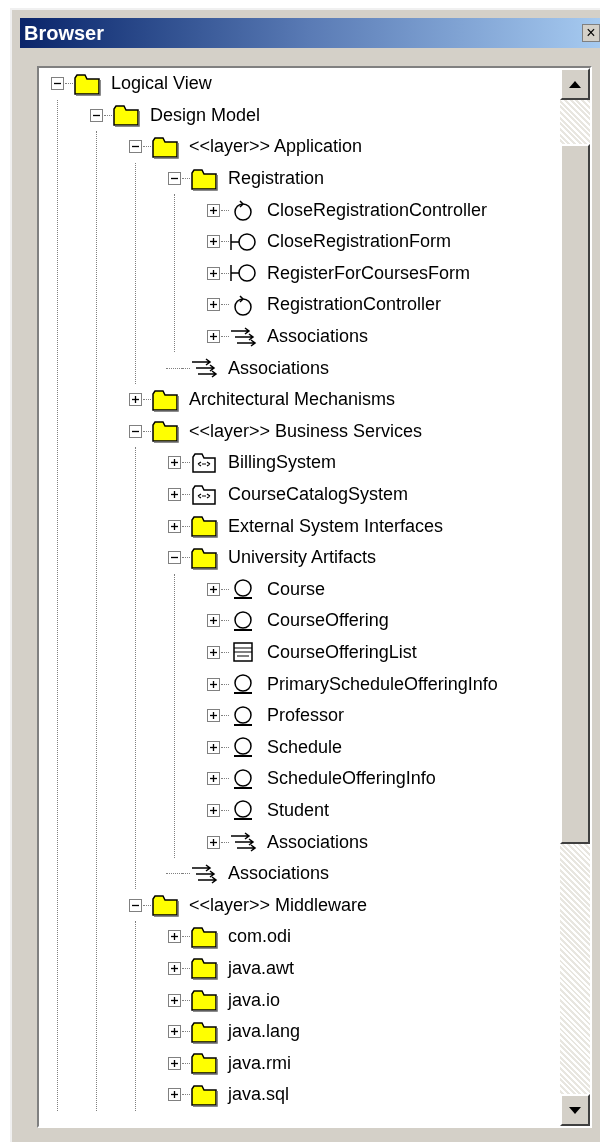  Describe the element at coordinates (369, 273) in the screenshot. I see `tree-item-label: RegisterForCoursesForm` at that location.